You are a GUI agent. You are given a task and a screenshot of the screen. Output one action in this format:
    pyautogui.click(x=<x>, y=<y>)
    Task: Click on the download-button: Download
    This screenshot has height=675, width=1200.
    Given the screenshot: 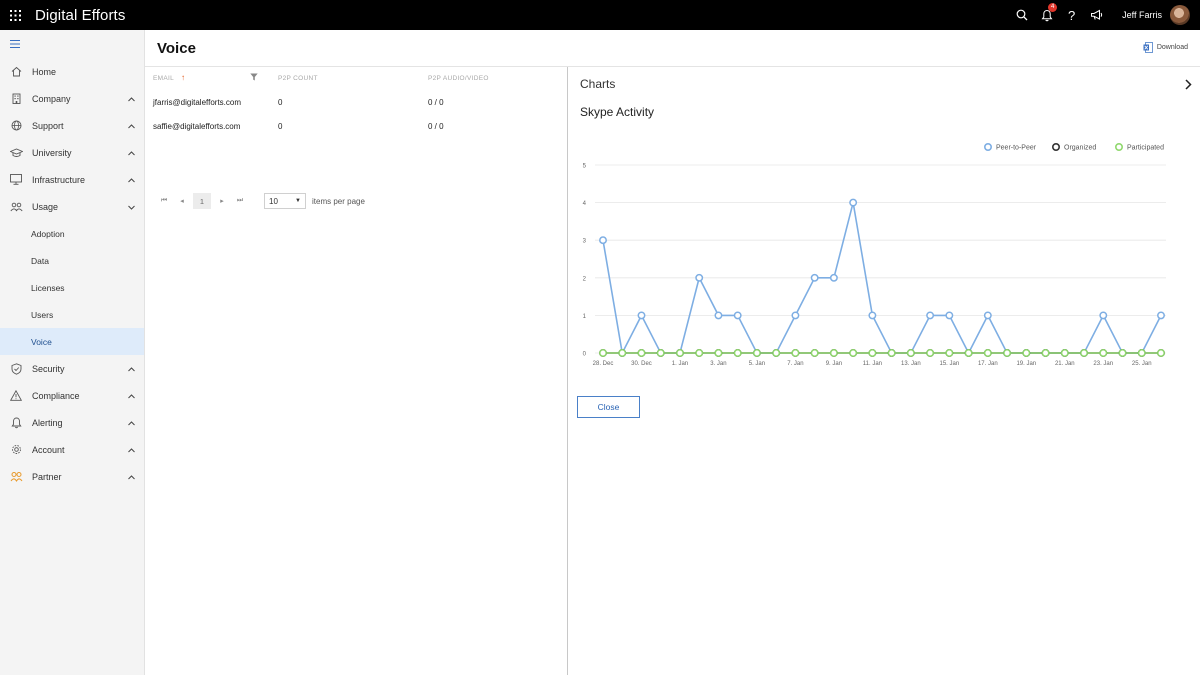 What is the action you would take?
    pyautogui.click(x=1165, y=47)
    